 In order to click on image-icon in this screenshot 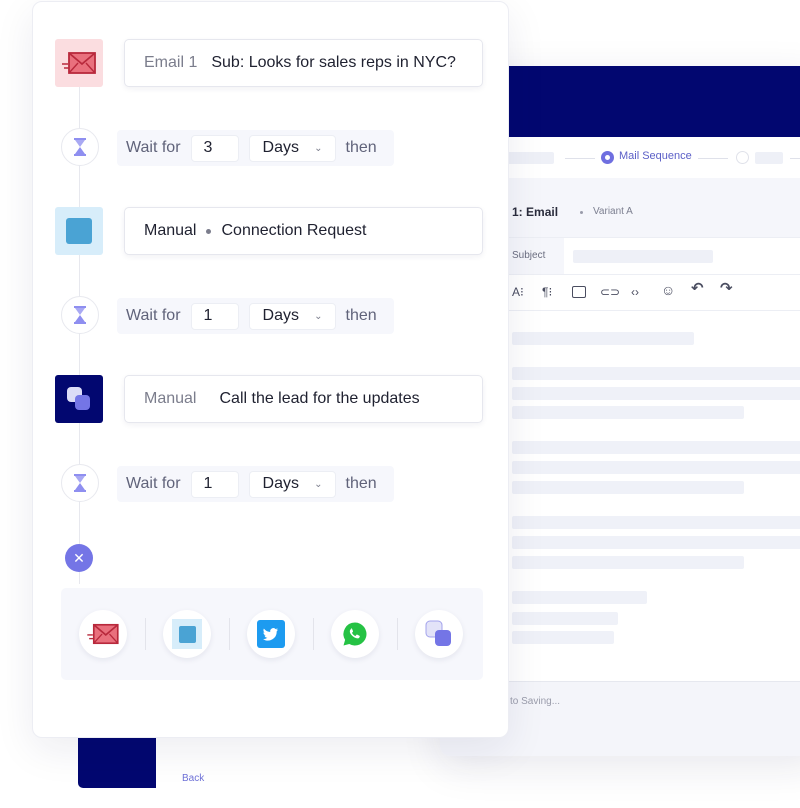, I will do `click(579, 292)`.